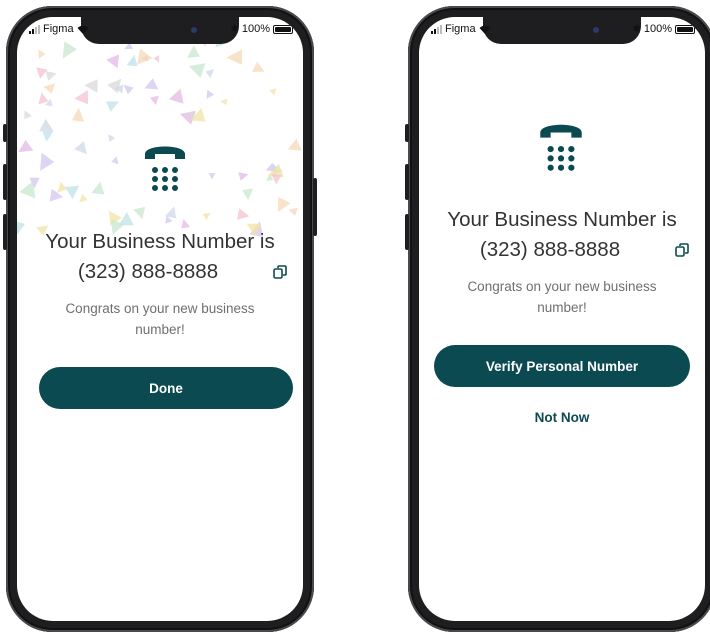 This screenshot has height=635, width=710. Describe the element at coordinates (562, 366) in the screenshot. I see `verify-personal-number-button: Verify Personal Number` at that location.